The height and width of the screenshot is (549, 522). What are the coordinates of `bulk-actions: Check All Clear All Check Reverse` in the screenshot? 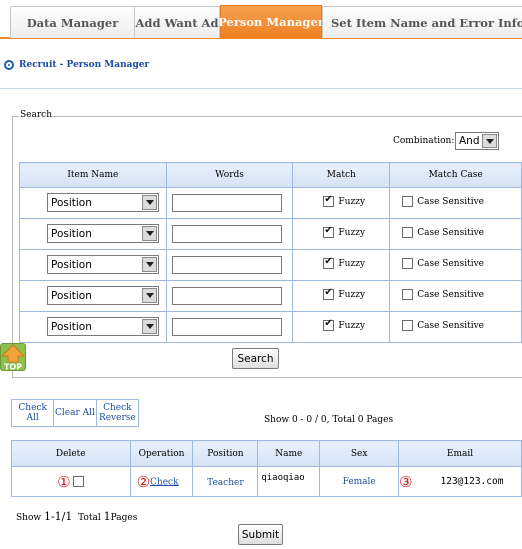 It's located at (75, 413).